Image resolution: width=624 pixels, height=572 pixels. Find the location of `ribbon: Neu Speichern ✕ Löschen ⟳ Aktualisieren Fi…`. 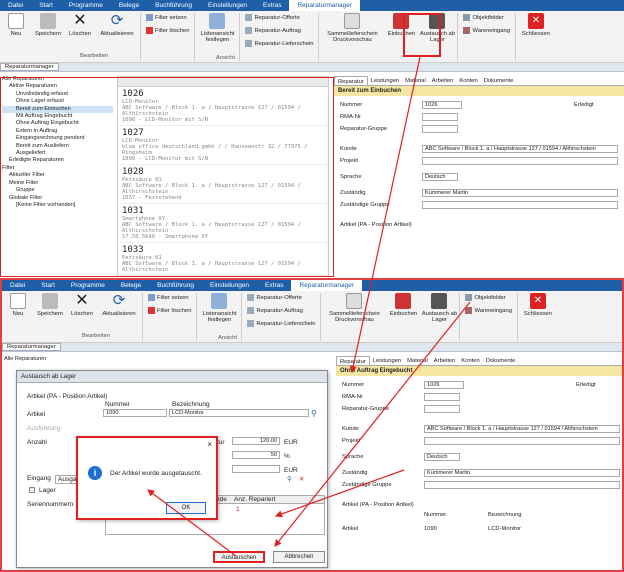

ribbon: Neu Speichern ✕ Löschen ⟳ Aktualisieren Fi… is located at coordinates (312, 317).